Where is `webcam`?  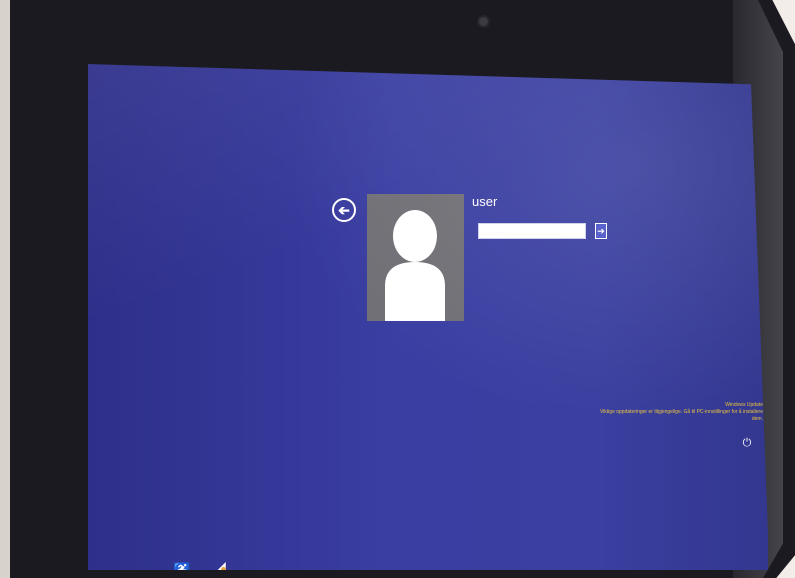
webcam is located at coordinates (483, 21).